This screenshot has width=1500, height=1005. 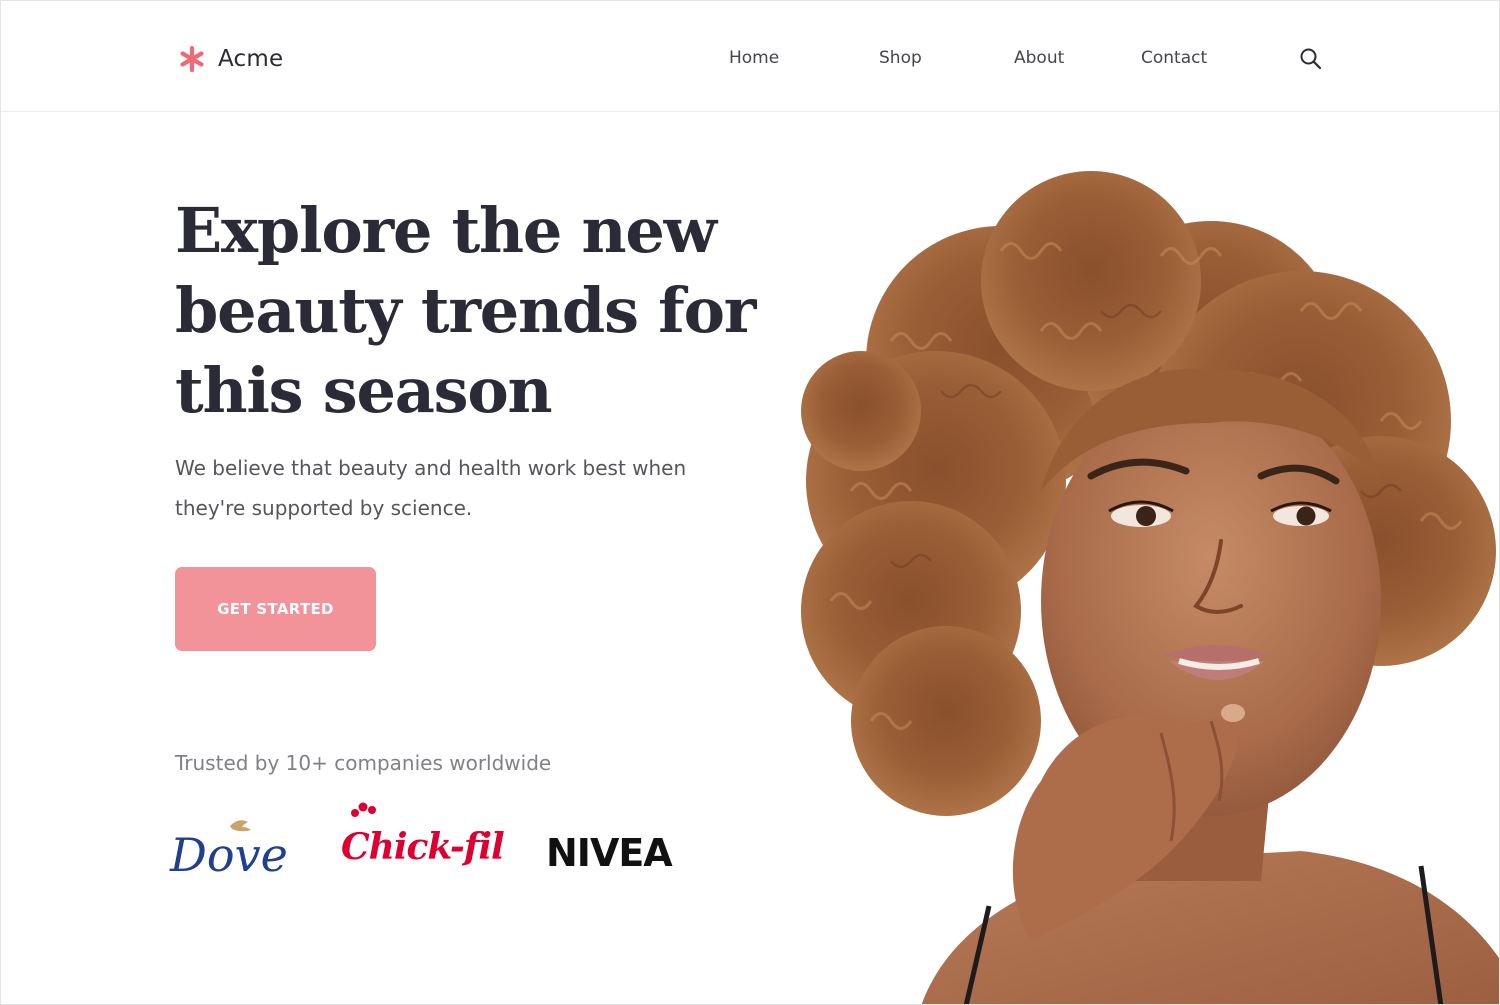 What do you see at coordinates (251, 59) in the screenshot?
I see `brand-name: Acme` at bounding box center [251, 59].